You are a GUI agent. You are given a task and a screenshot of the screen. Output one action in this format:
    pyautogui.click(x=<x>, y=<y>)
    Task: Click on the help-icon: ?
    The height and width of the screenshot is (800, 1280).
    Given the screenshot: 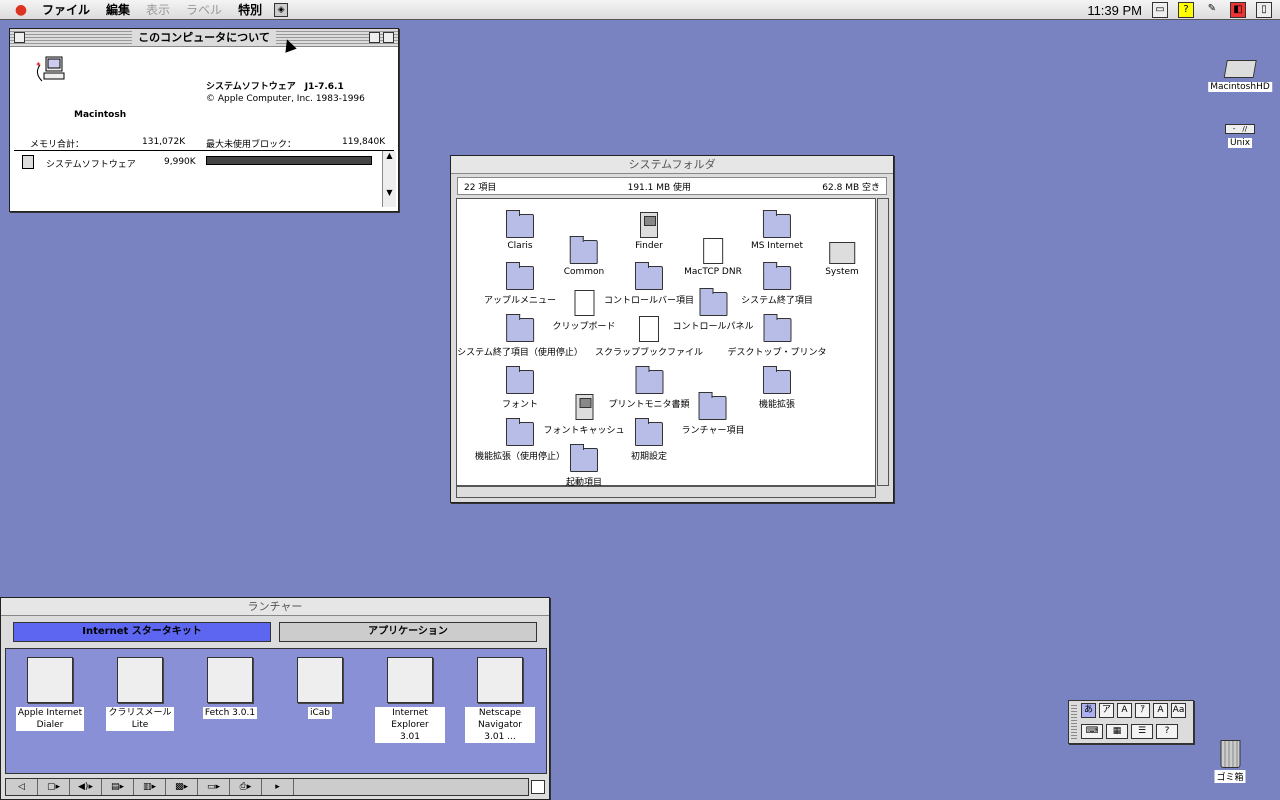 What is the action you would take?
    pyautogui.click(x=1186, y=10)
    